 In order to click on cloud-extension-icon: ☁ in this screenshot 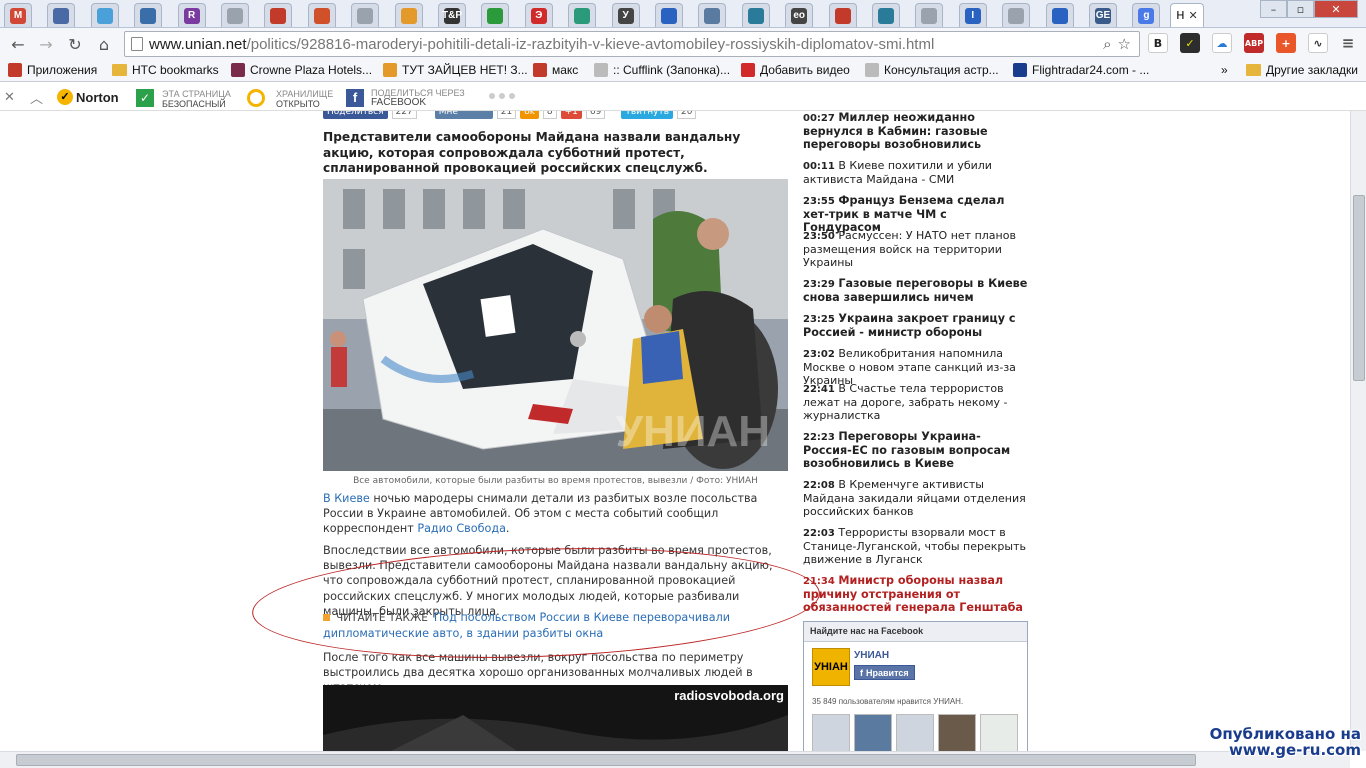, I will do `click(1222, 43)`.